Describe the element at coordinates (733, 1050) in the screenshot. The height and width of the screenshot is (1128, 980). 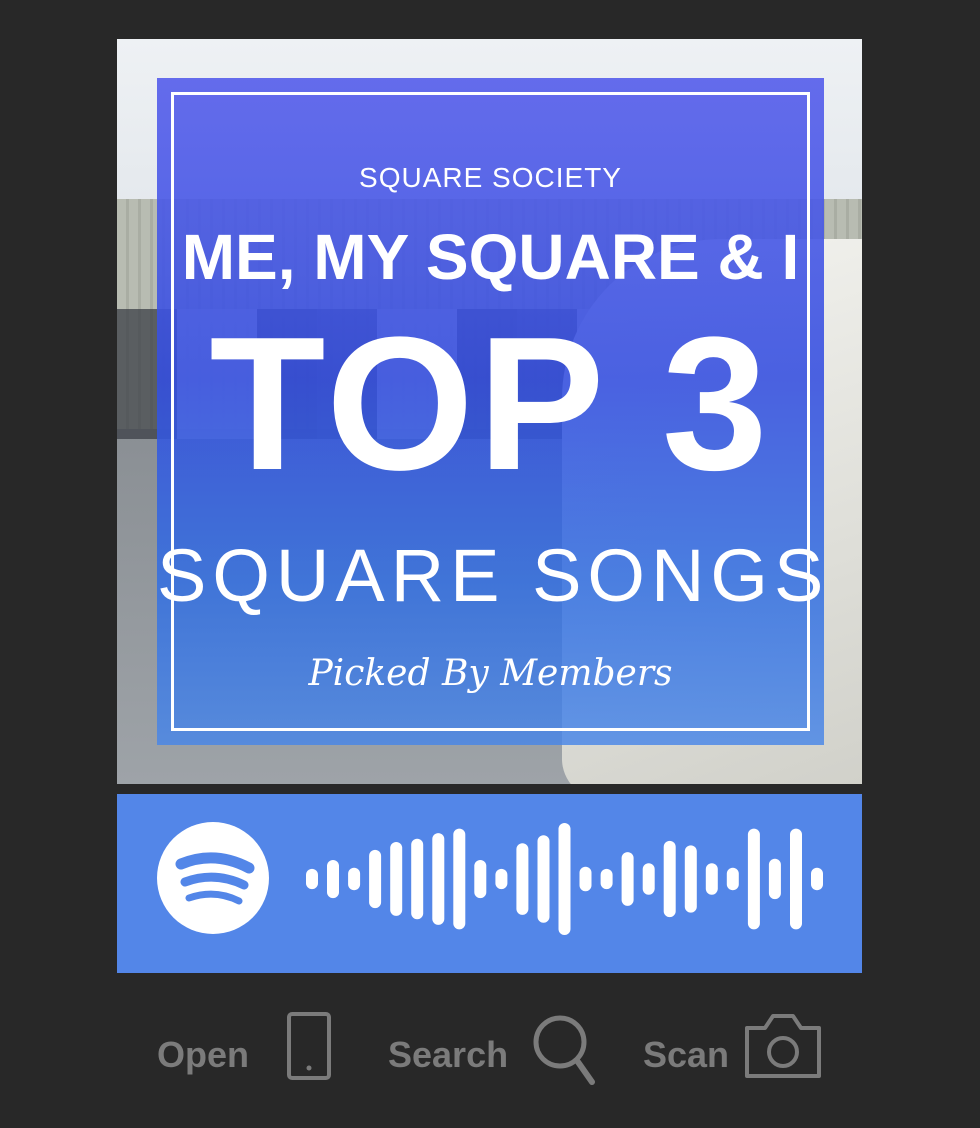
I see `scan-action: Scan` at that location.